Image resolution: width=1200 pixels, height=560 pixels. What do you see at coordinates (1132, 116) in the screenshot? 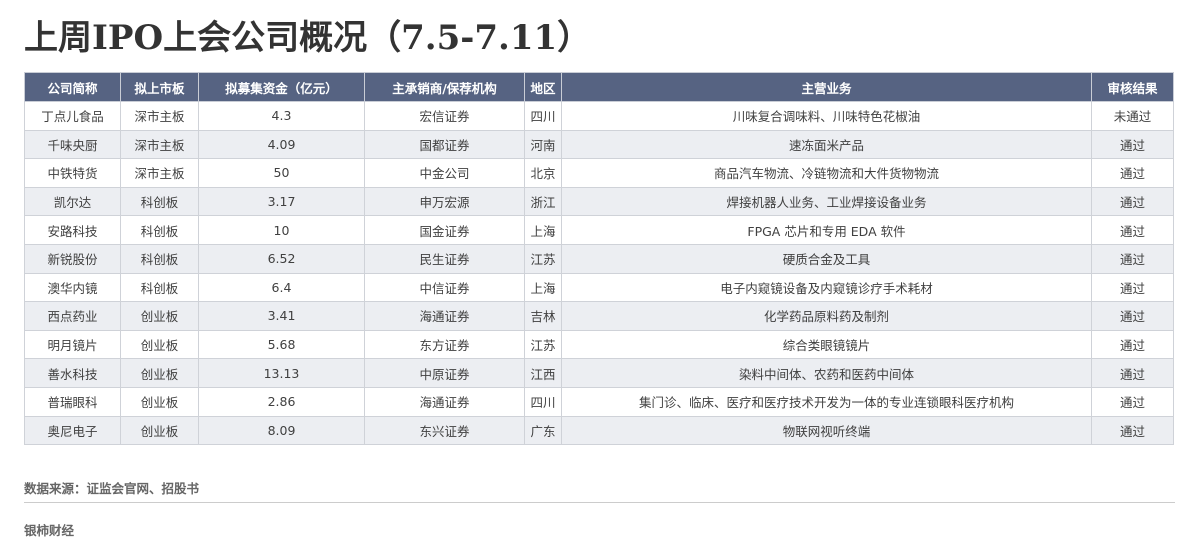
I see `cell-result: 未通过` at bounding box center [1132, 116].